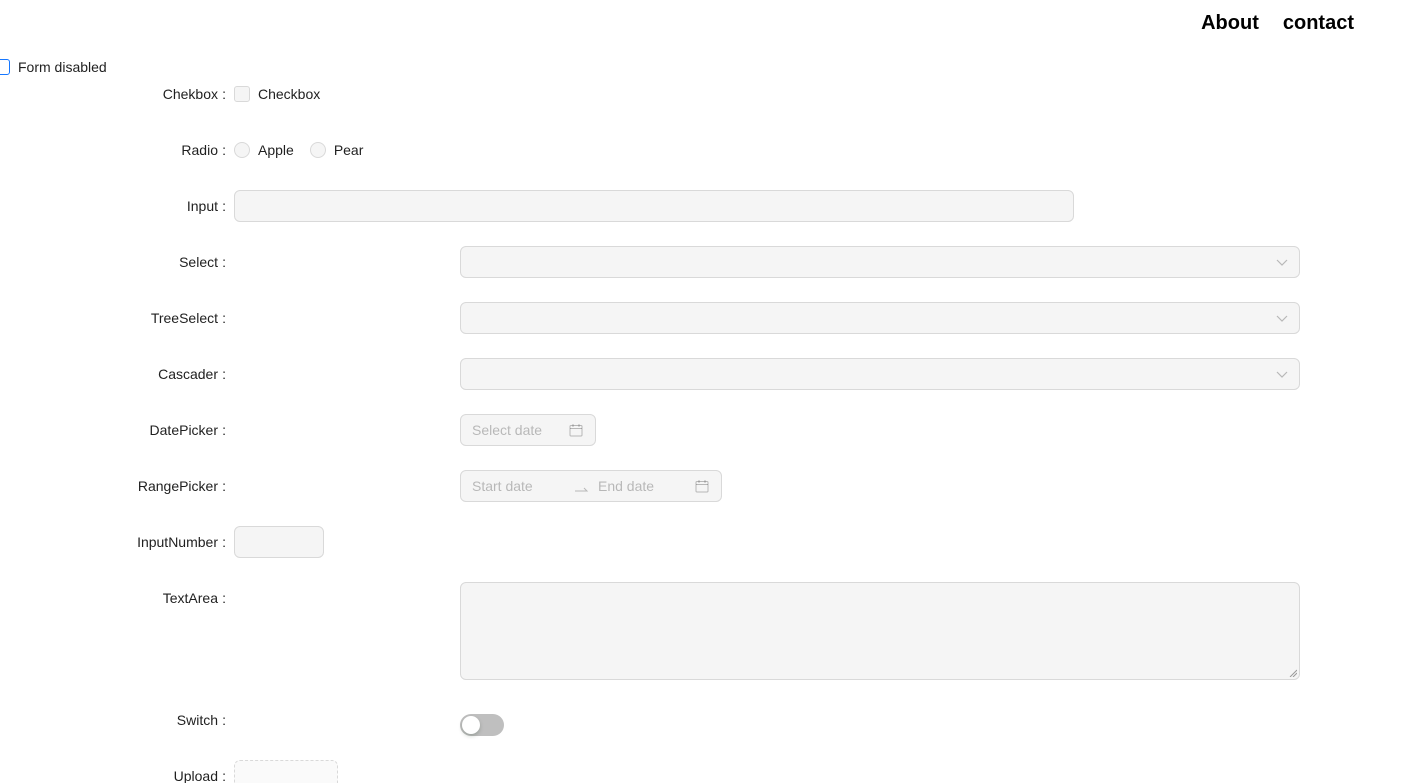  I want to click on select-dropdown, so click(880, 262).